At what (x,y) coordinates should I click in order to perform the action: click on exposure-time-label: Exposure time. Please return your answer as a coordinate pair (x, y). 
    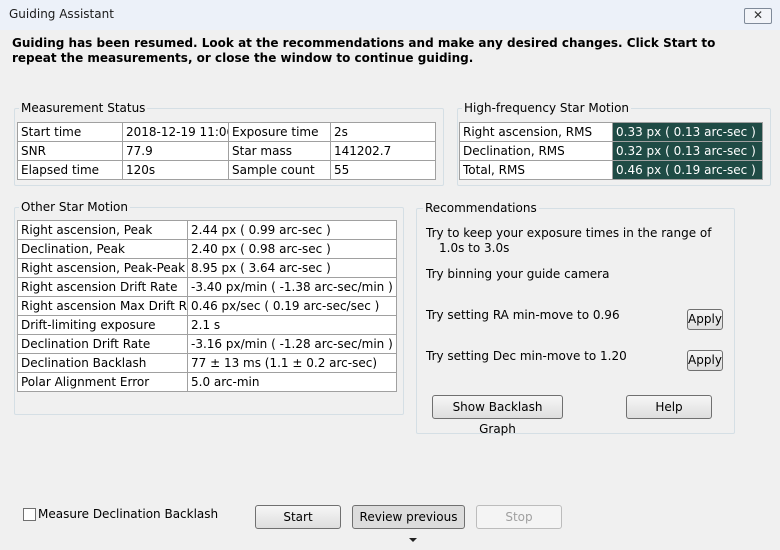
    Looking at the image, I should click on (279, 132).